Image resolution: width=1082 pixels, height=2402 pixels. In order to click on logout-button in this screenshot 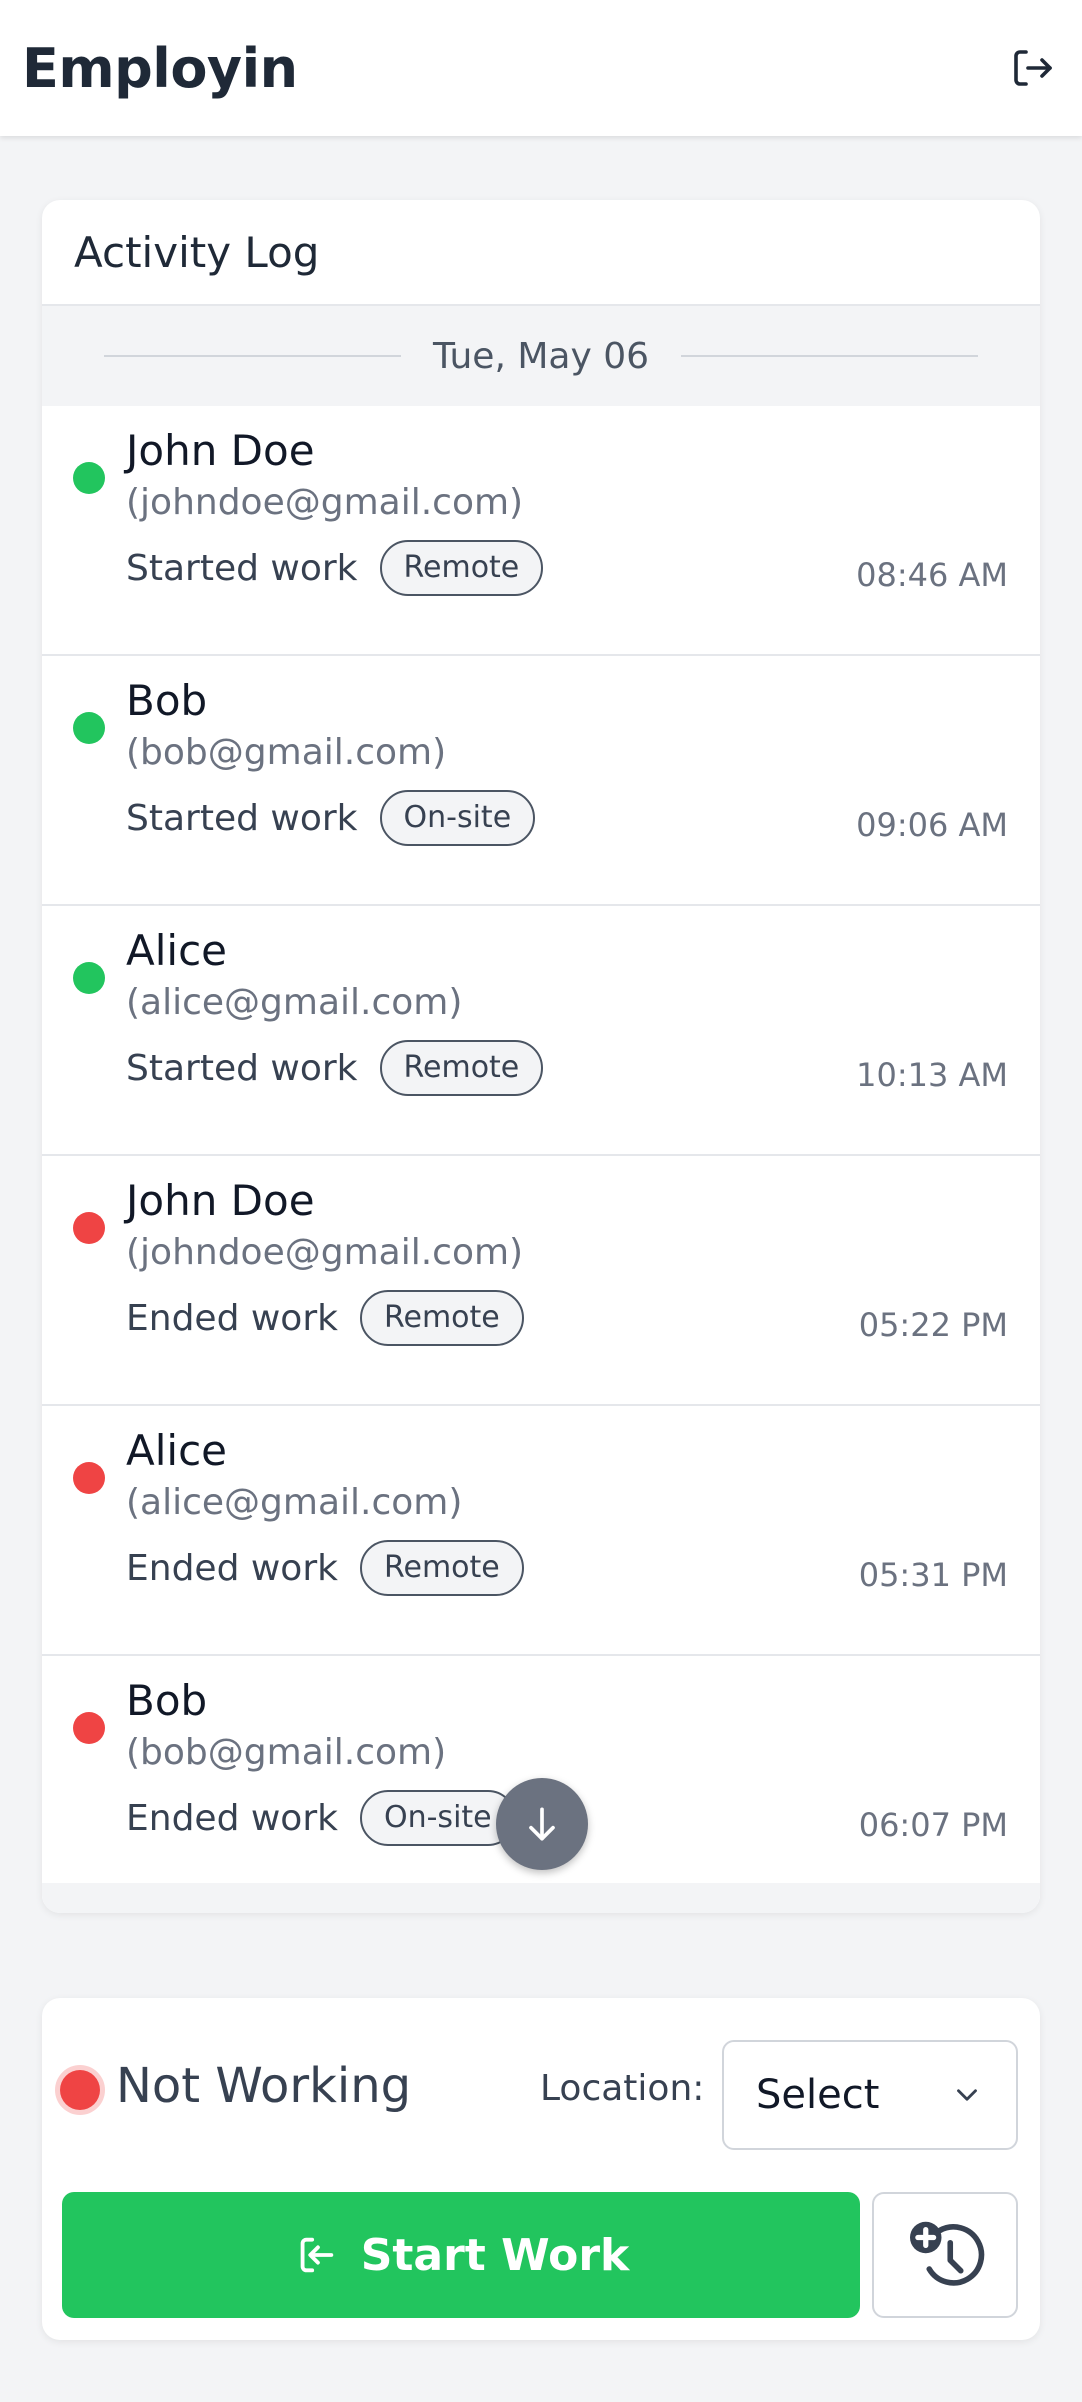, I will do `click(1032, 68)`.